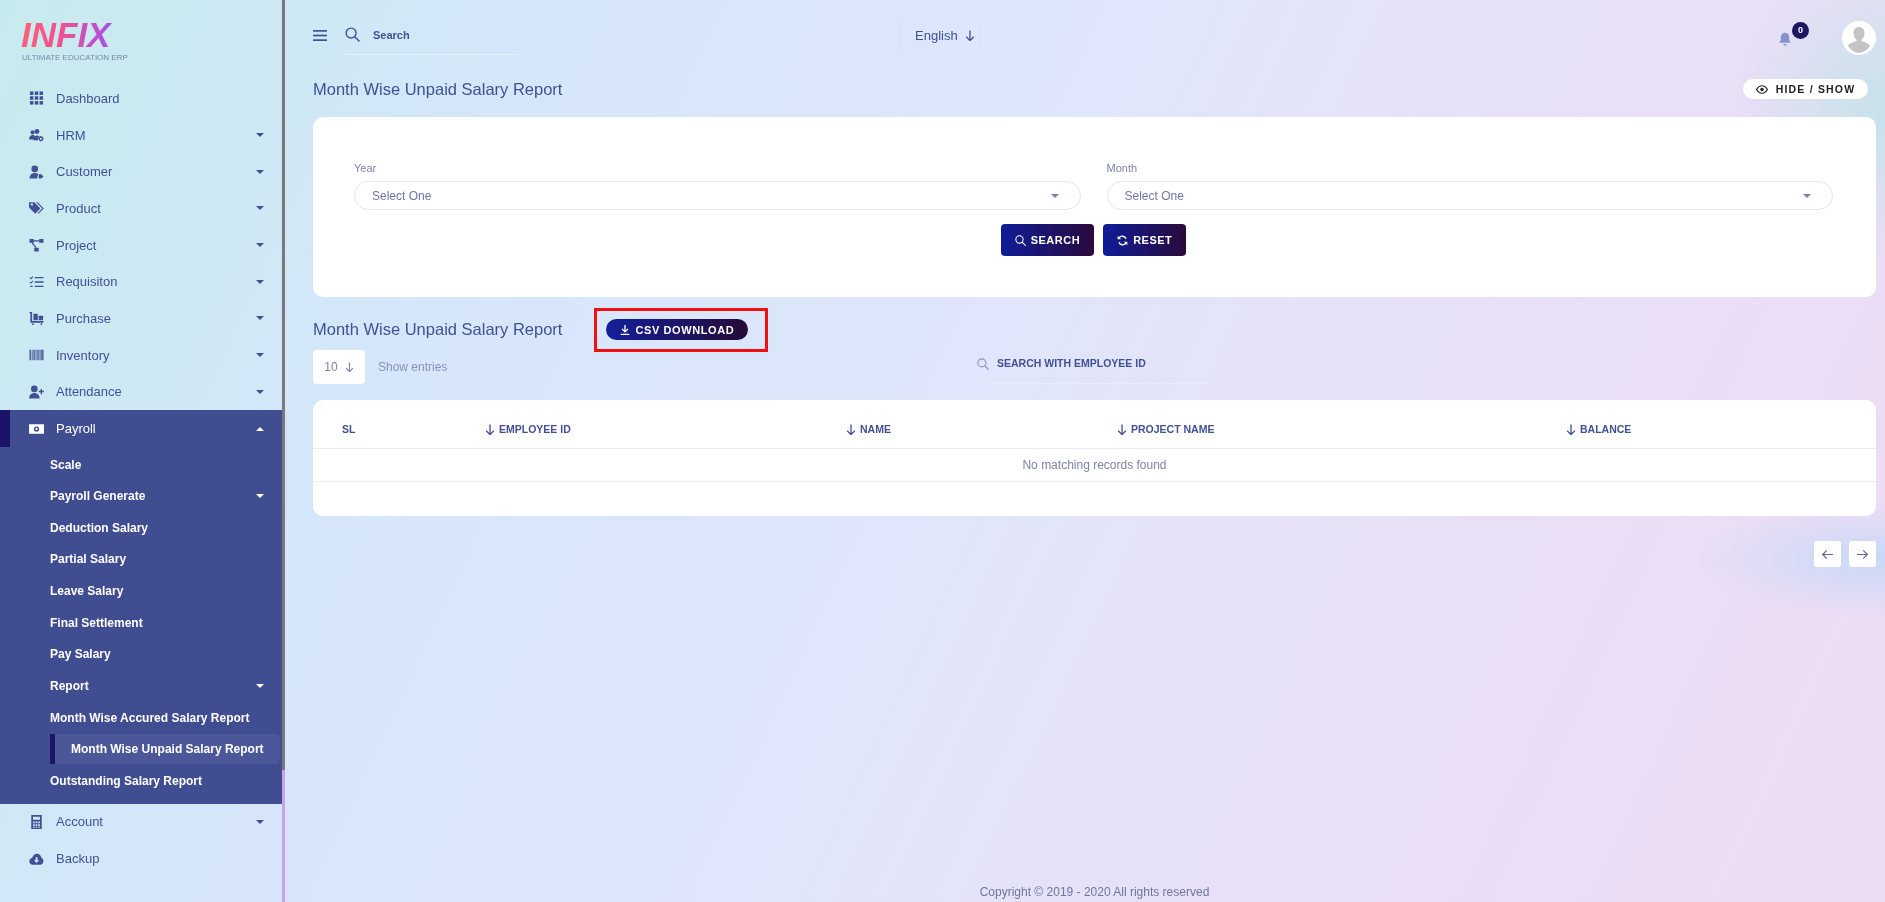 Image resolution: width=1885 pixels, height=902 pixels. Describe the element at coordinates (141, 428) in the screenshot. I see `sidebar-item: Payroll` at that location.